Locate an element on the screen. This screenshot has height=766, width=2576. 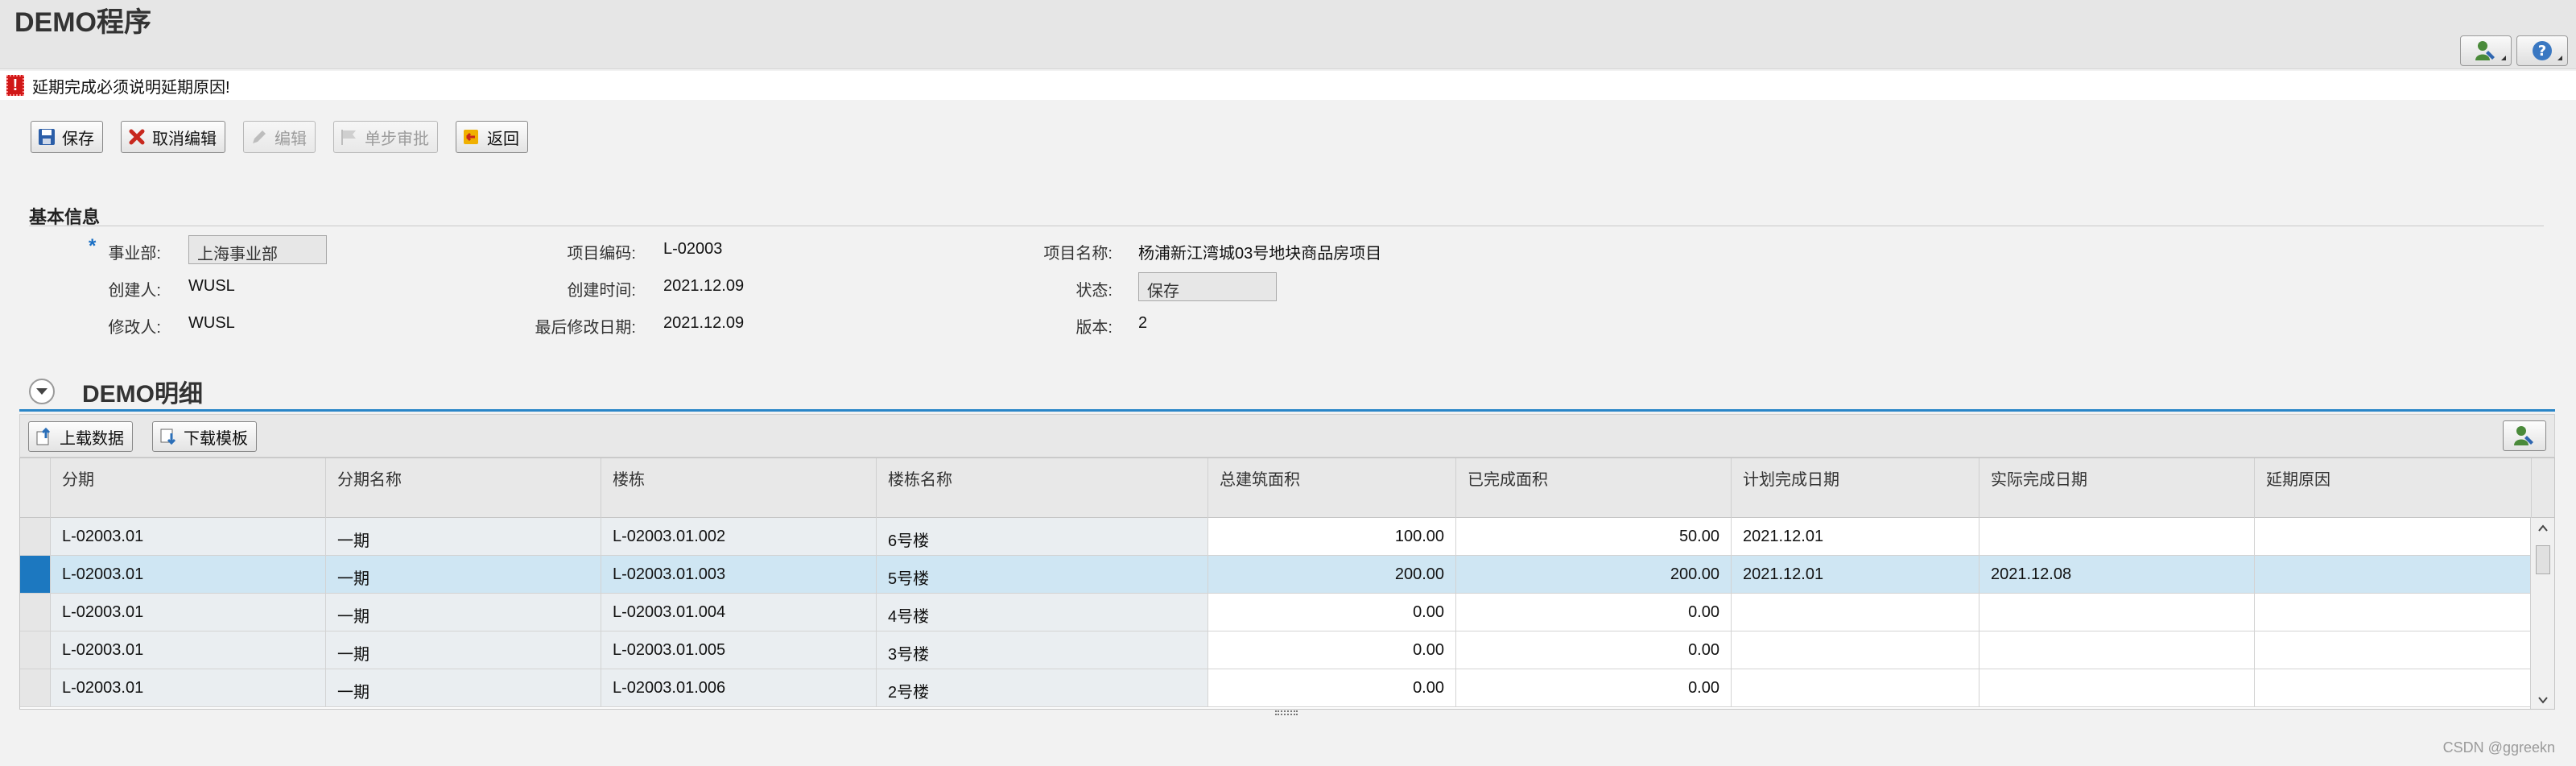
table-settings-button is located at coordinates (2524, 435).